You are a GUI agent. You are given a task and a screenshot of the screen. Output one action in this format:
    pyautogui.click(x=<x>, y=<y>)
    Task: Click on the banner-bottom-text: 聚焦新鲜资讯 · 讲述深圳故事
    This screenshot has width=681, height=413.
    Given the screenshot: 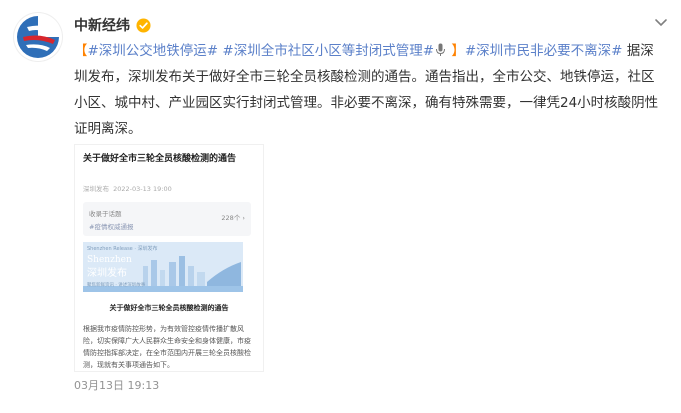 What is the action you would take?
    pyautogui.click(x=116, y=285)
    